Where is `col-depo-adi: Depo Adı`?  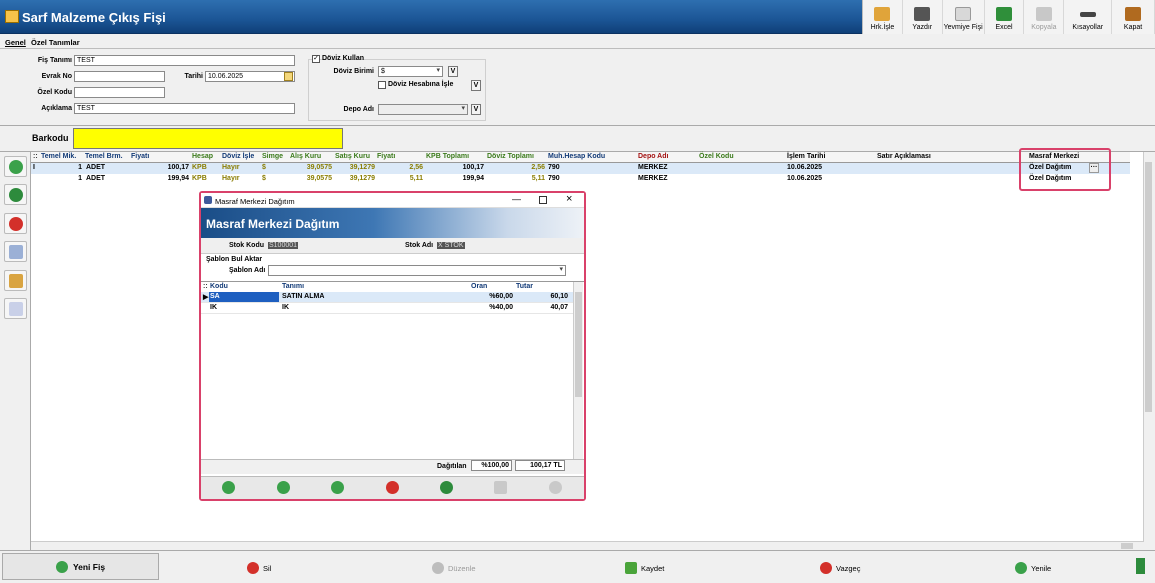 col-depo-adi: Depo Adı is located at coordinates (653, 156).